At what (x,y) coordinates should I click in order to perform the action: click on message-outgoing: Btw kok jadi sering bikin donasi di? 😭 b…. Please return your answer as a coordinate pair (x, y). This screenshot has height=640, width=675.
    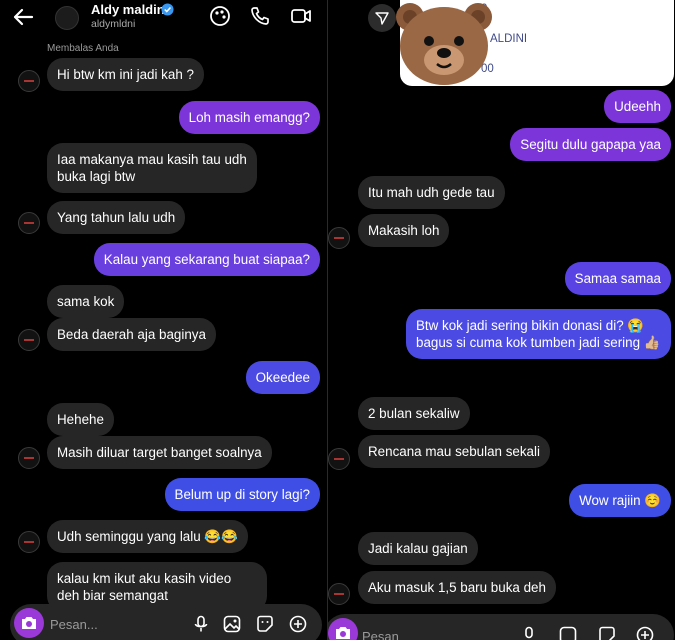
    Looking at the image, I should click on (538, 334).